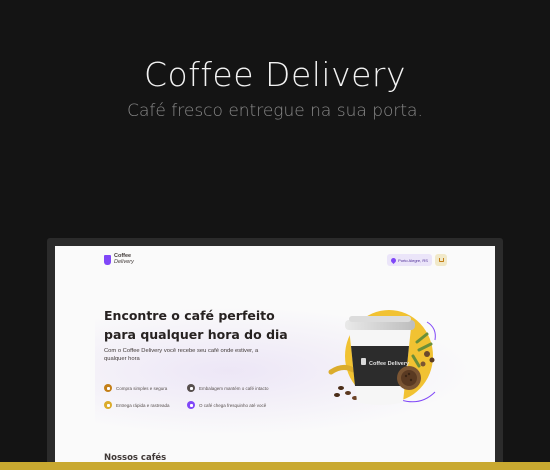  Describe the element at coordinates (142, 388) in the screenshot. I see `feature-label: Compra simples e segura` at that location.